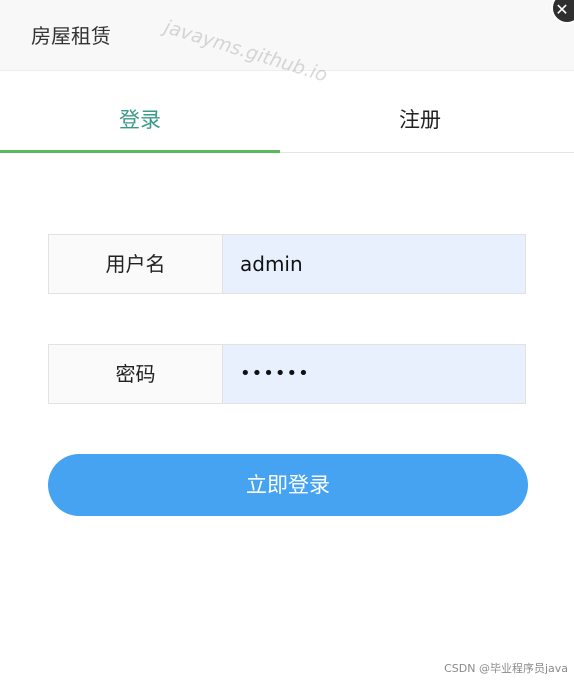 The image size is (574, 682). I want to click on csdn-credit: CSDN @毕业程序员java, so click(506, 668).